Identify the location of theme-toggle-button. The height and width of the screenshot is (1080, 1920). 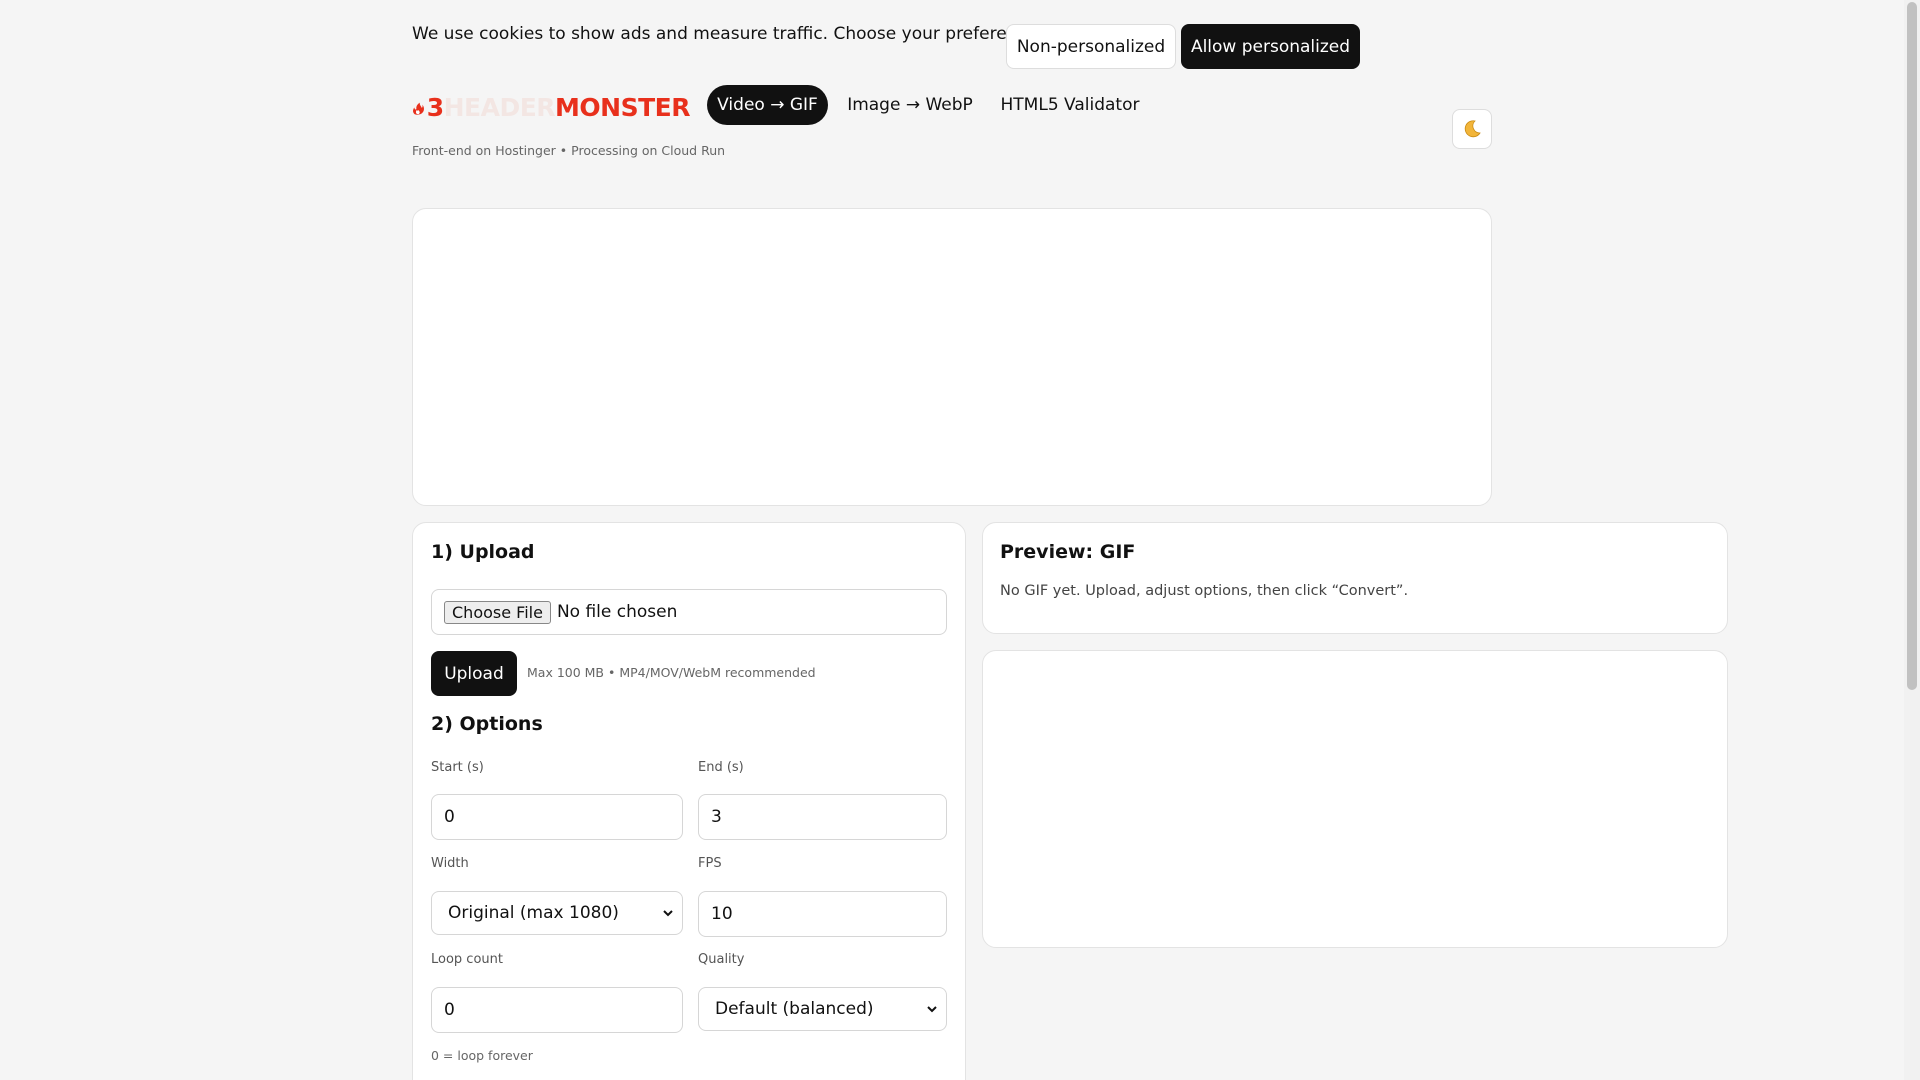
(1472, 129).